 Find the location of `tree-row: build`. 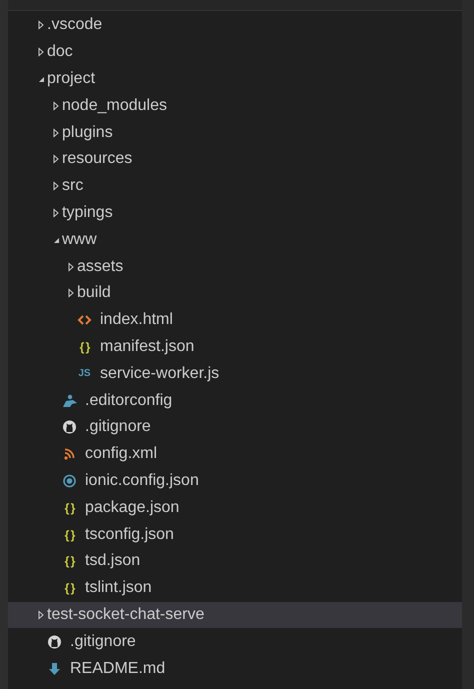

tree-row: build is located at coordinates (235, 293).